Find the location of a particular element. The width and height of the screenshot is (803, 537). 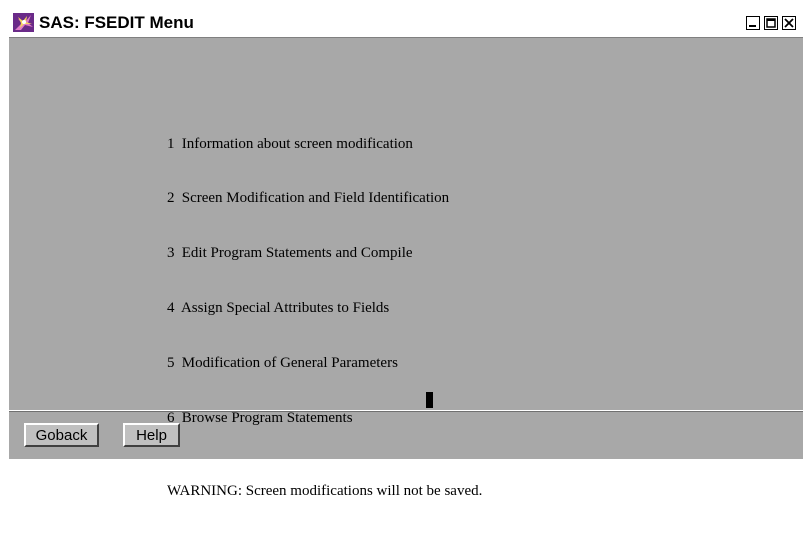

menu-item-label: Information about screen modification is located at coordinates (297, 143).